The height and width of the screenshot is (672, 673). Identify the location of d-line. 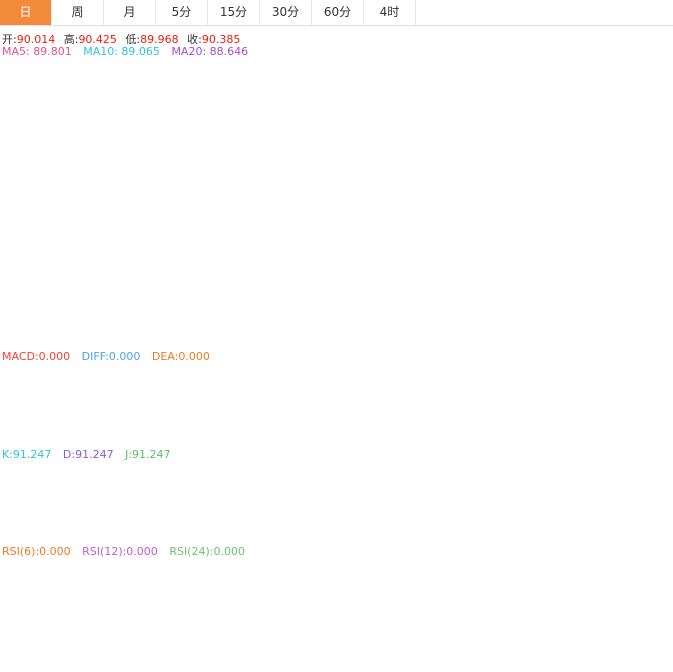
(292, 498).